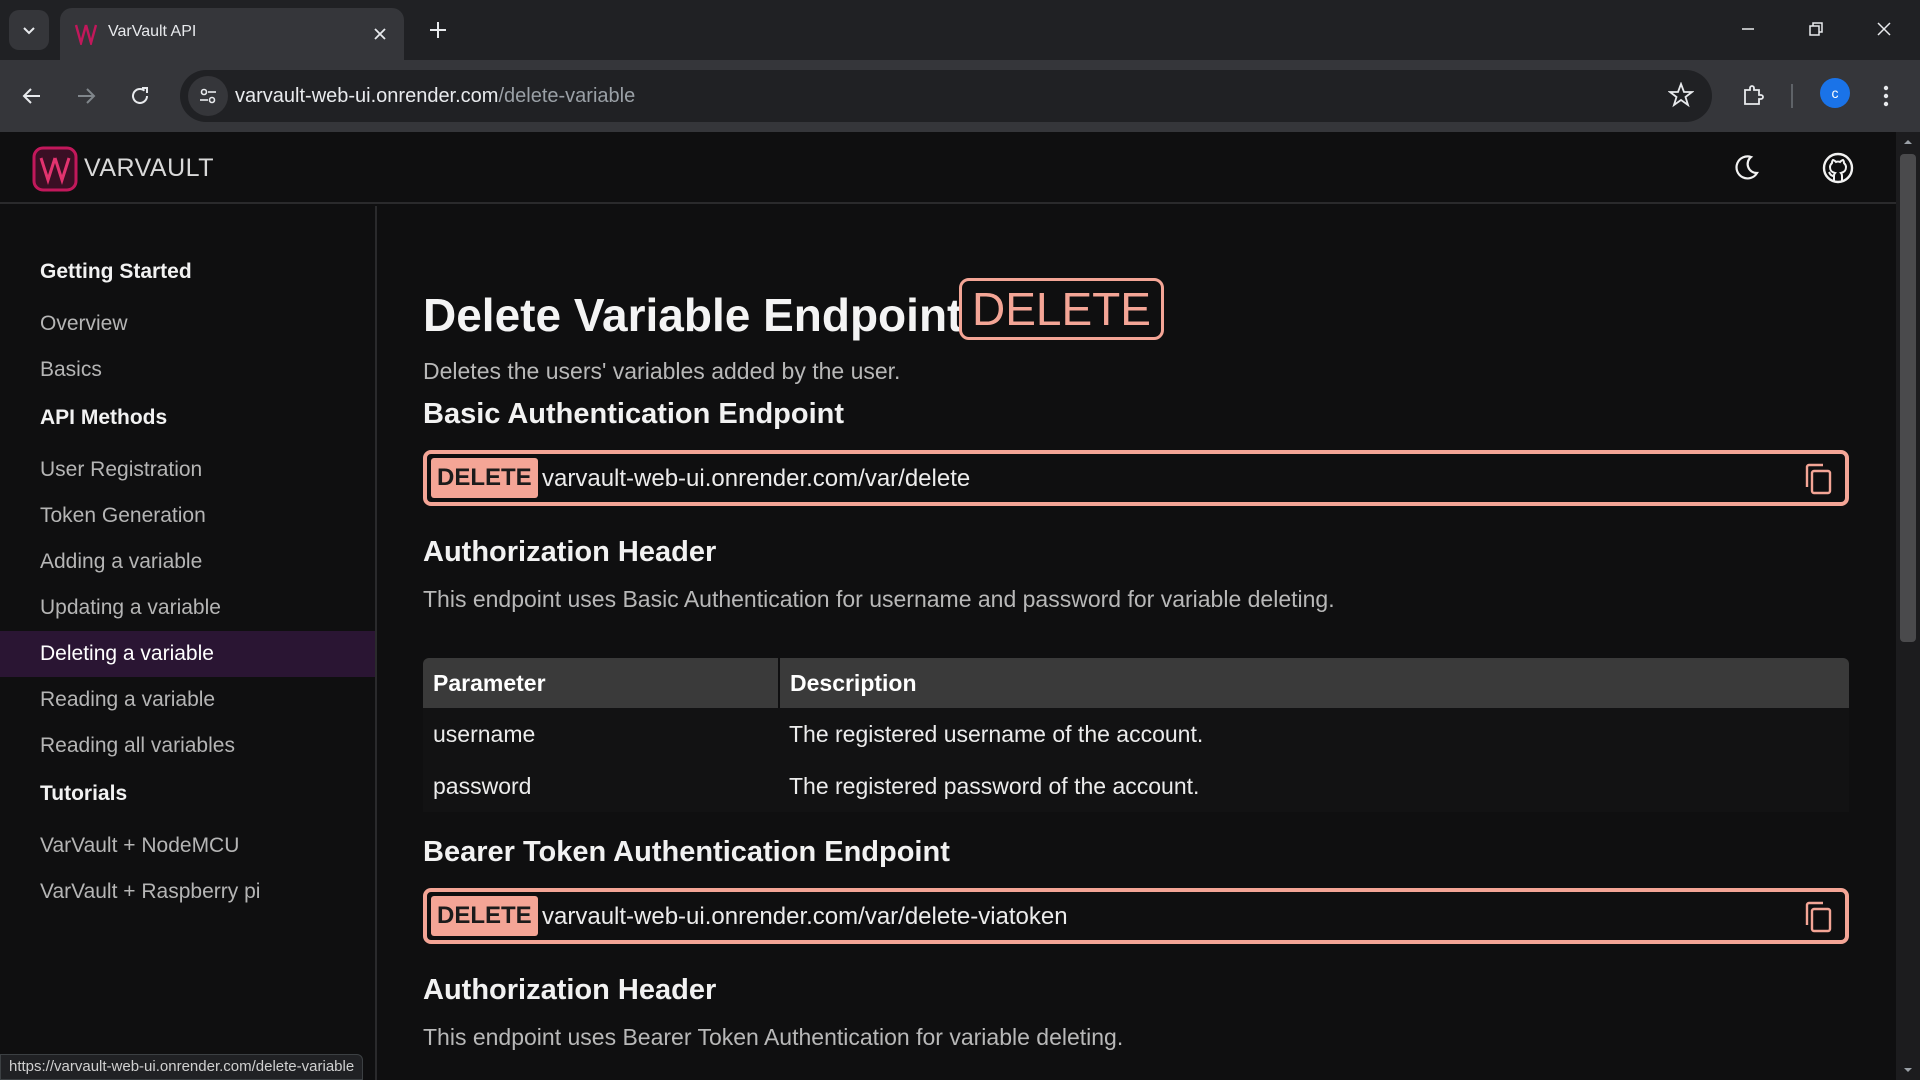  I want to click on sidebar-item-basics: Basics, so click(187, 370).